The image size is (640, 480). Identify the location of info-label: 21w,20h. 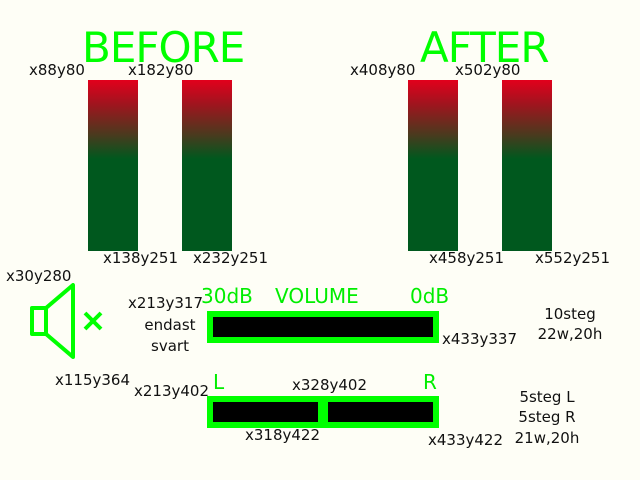
(547, 438).